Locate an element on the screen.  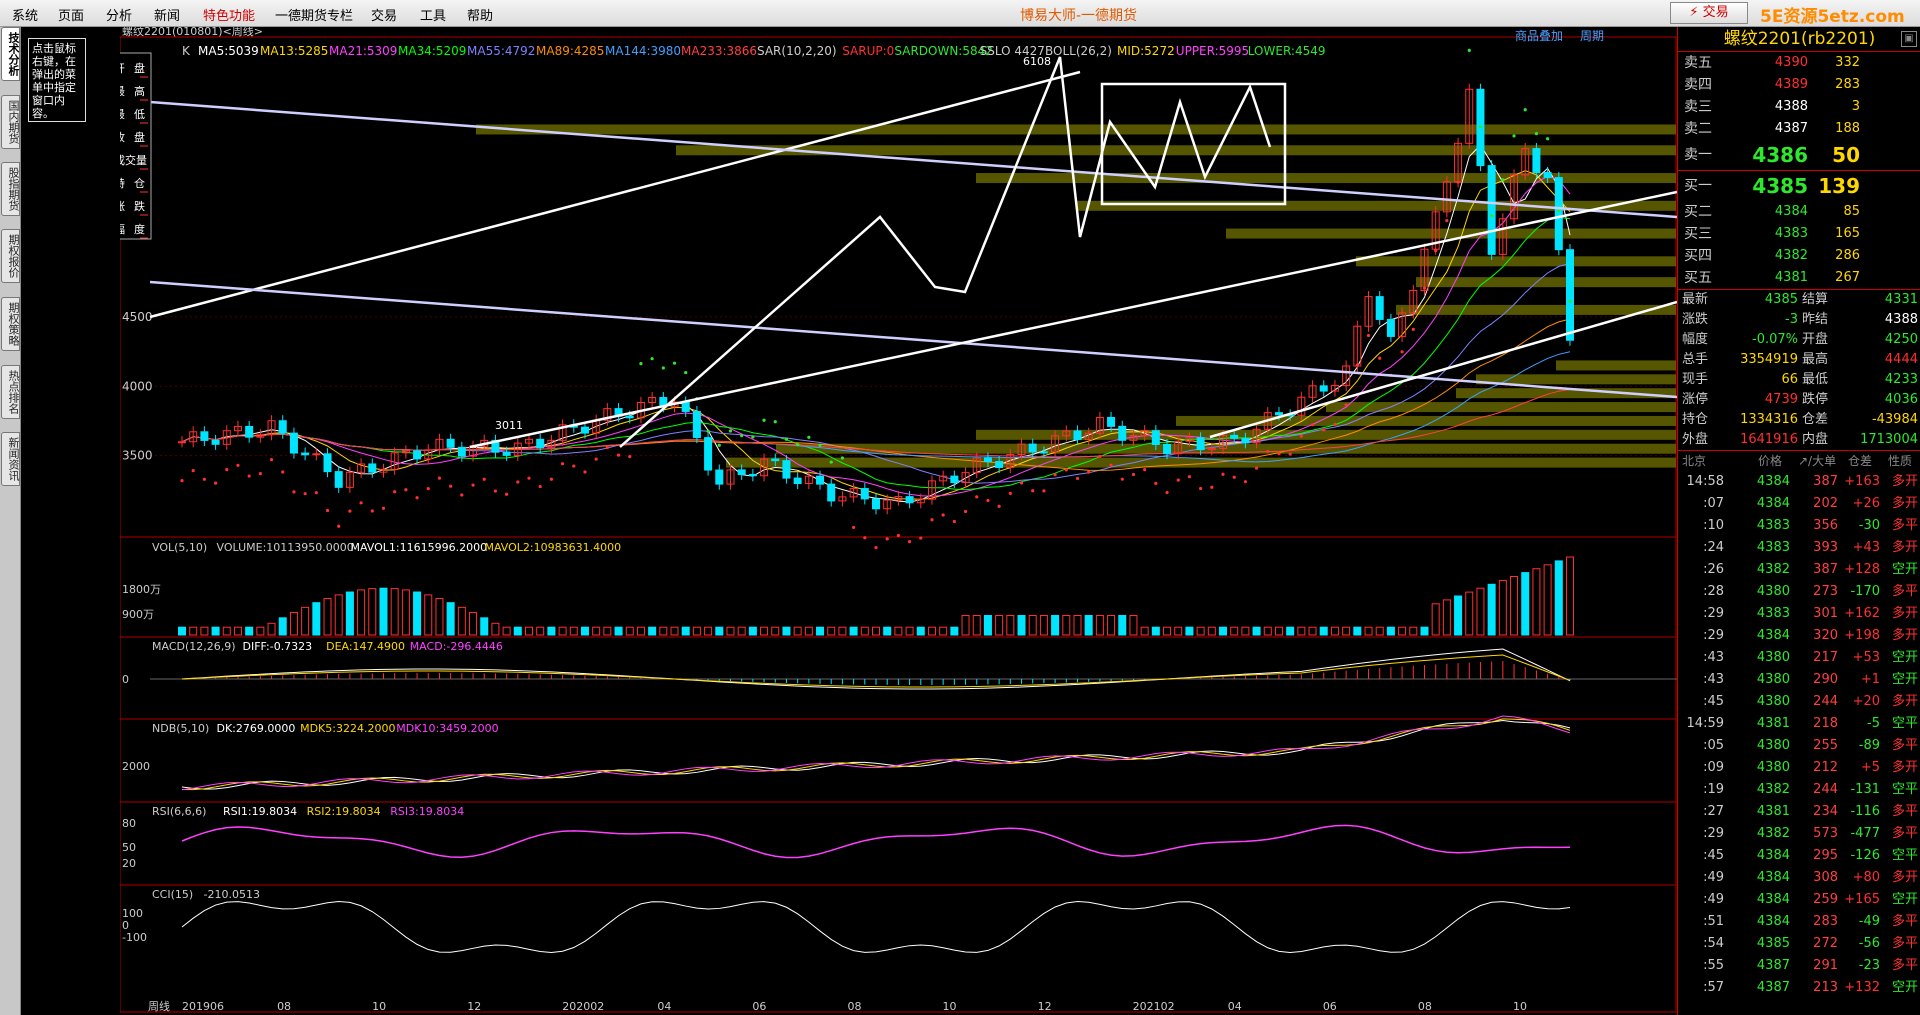
ma-legend: MA55:4792 is located at coordinates (501, 51).